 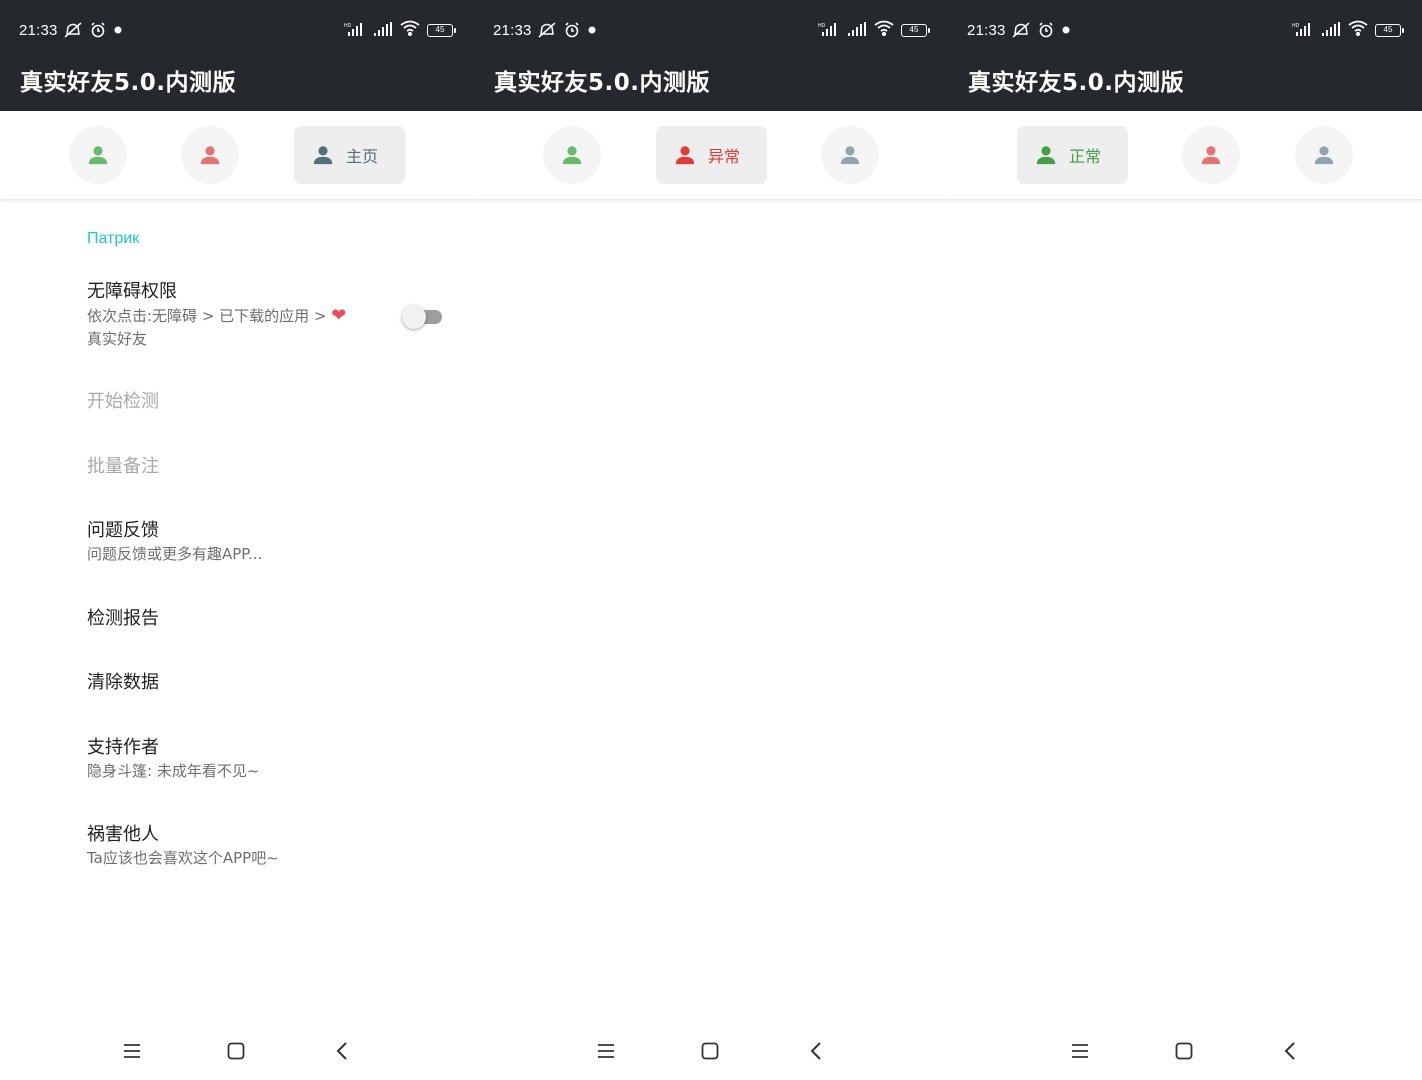 I want to click on tab-normal-label: 正常, so click(x=1085, y=156).